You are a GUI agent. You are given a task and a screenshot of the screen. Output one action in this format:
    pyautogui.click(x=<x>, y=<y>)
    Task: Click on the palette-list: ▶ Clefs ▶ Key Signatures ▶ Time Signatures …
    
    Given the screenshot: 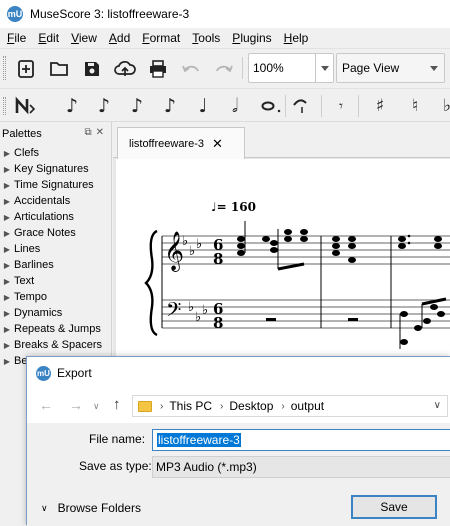 What is the action you would take?
    pyautogui.click(x=56, y=257)
    